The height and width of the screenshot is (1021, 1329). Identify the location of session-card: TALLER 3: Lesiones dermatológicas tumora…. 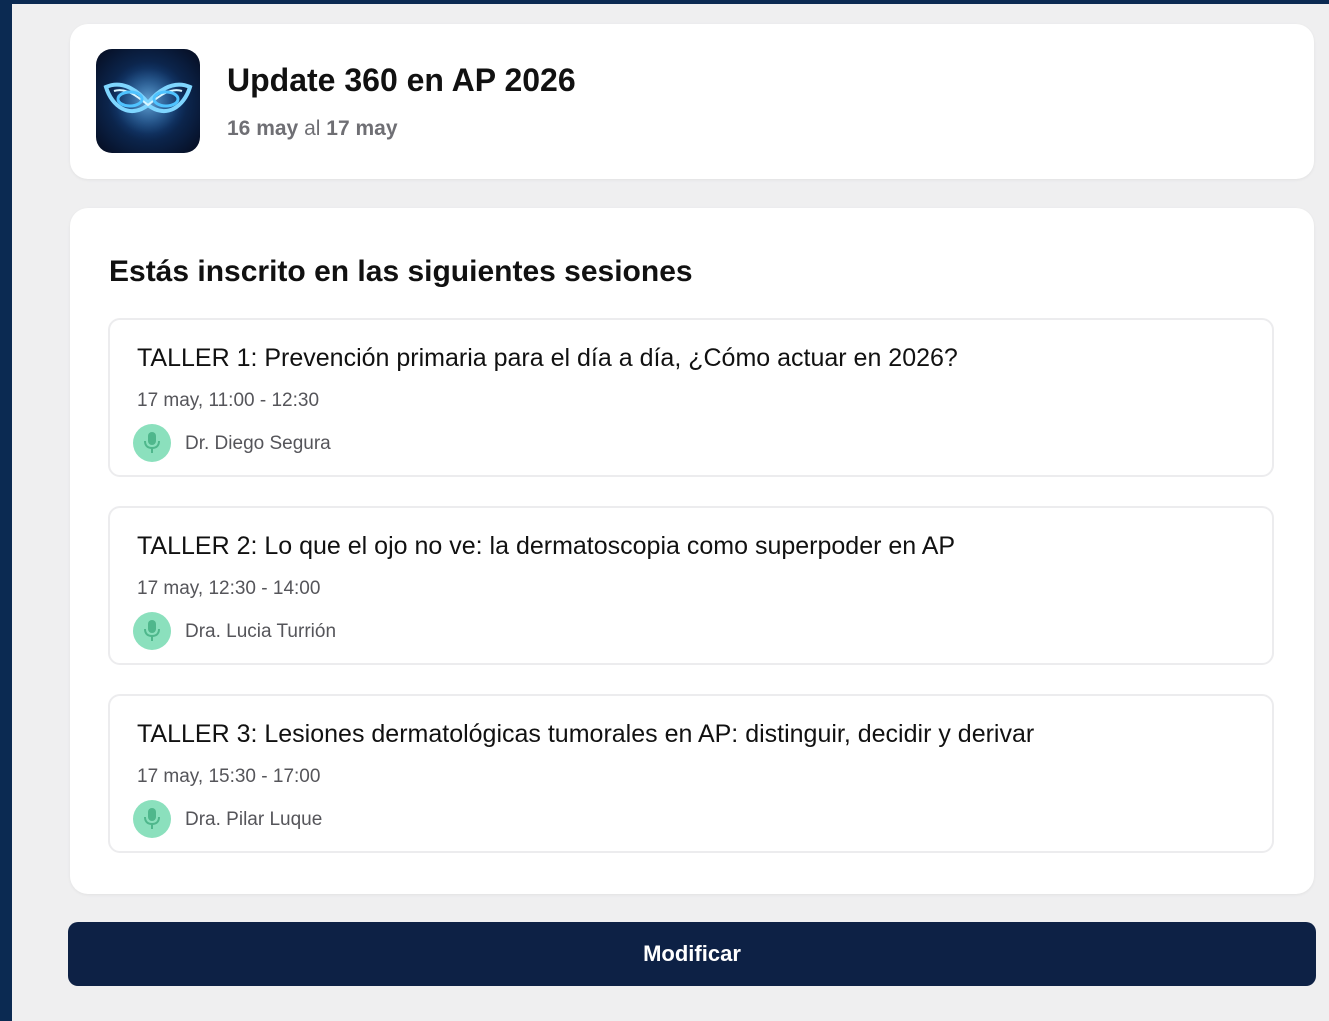
(691, 773).